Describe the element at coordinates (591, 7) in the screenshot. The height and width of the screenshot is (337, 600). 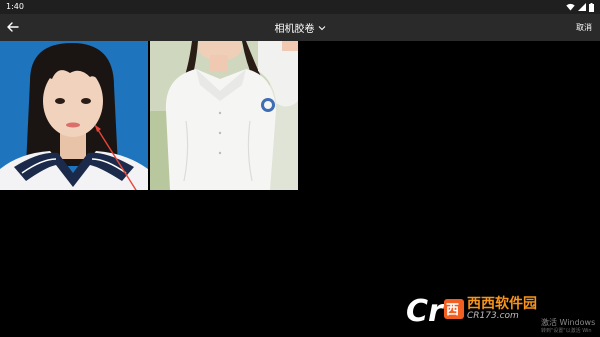
I see `battery-icon` at that location.